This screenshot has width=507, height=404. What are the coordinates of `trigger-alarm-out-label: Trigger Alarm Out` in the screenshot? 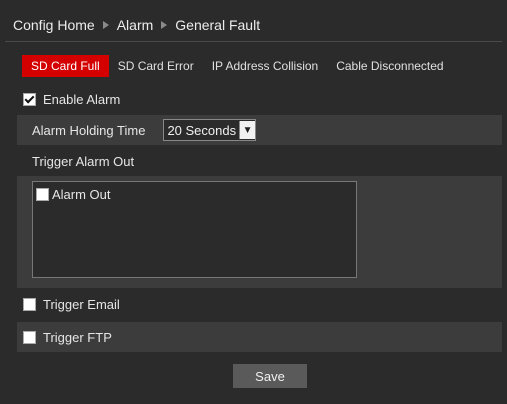 It's located at (83, 161).